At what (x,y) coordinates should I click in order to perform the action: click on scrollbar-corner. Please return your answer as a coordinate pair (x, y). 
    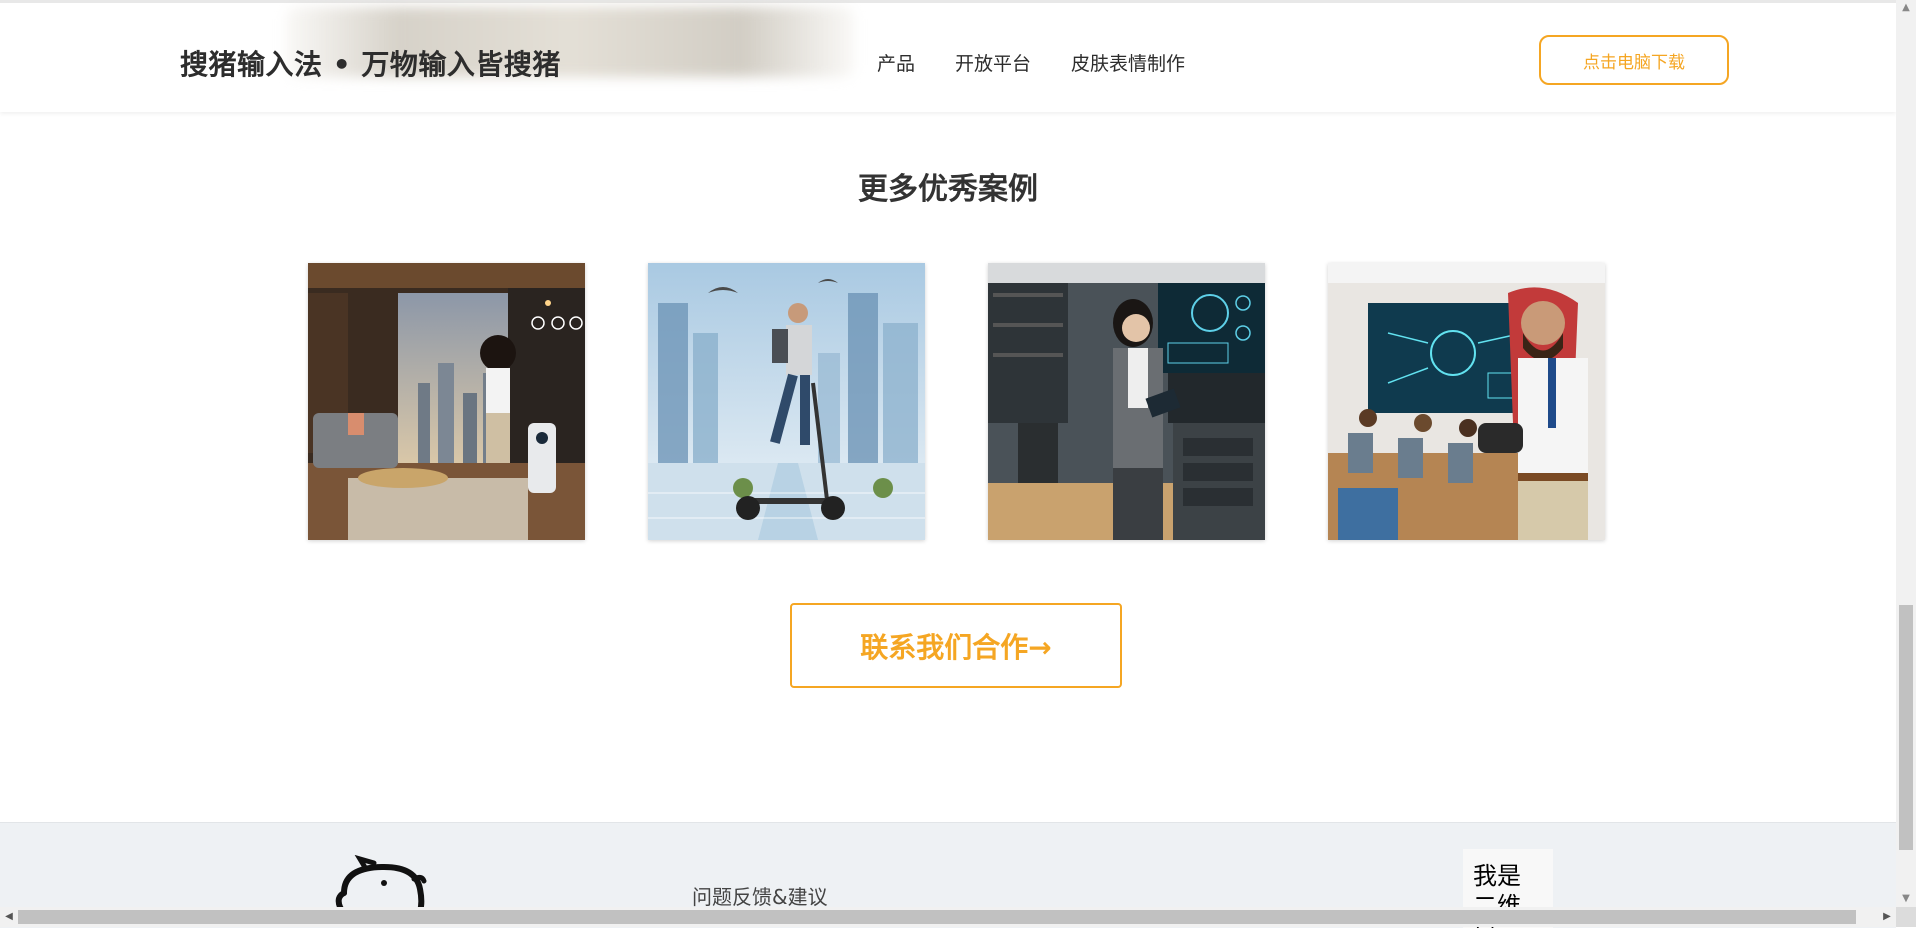
    Looking at the image, I should click on (1906, 917).